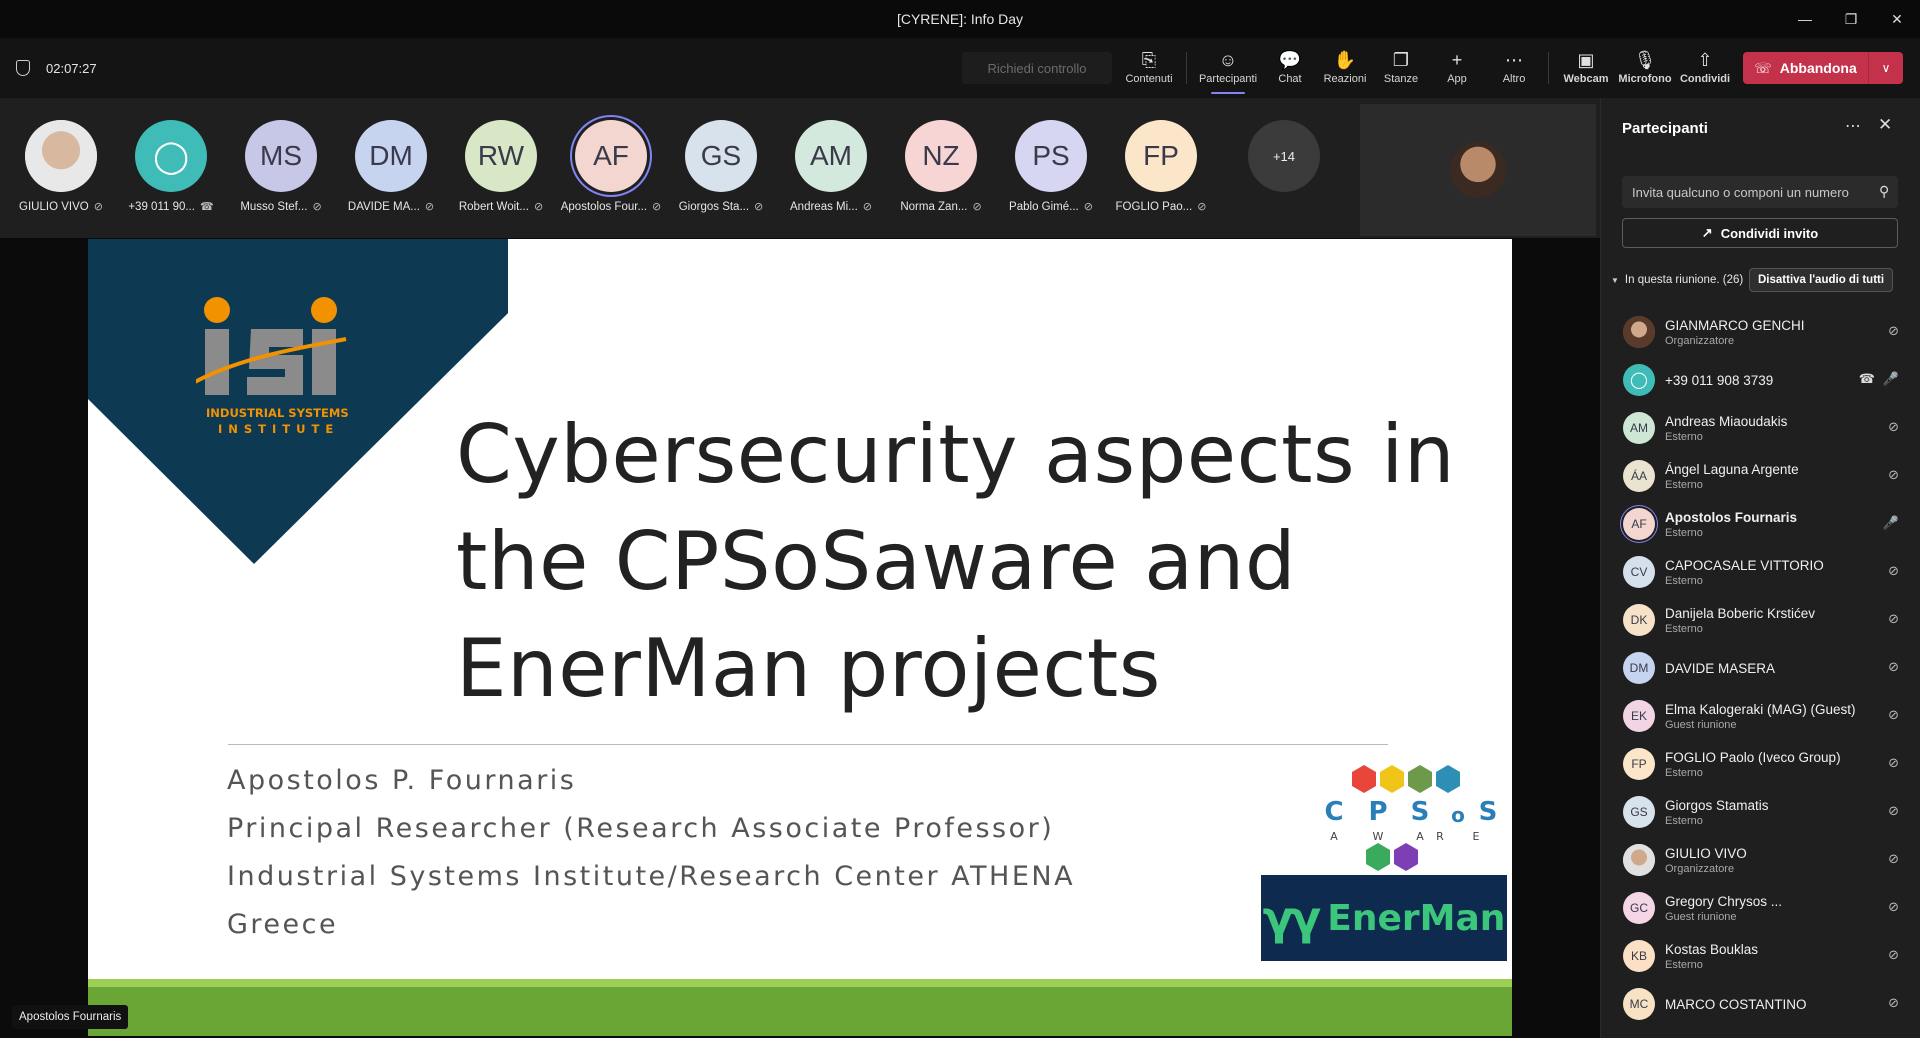 Image resolution: width=1920 pixels, height=1038 pixels. I want to click on avatar: AF, so click(1639, 524).